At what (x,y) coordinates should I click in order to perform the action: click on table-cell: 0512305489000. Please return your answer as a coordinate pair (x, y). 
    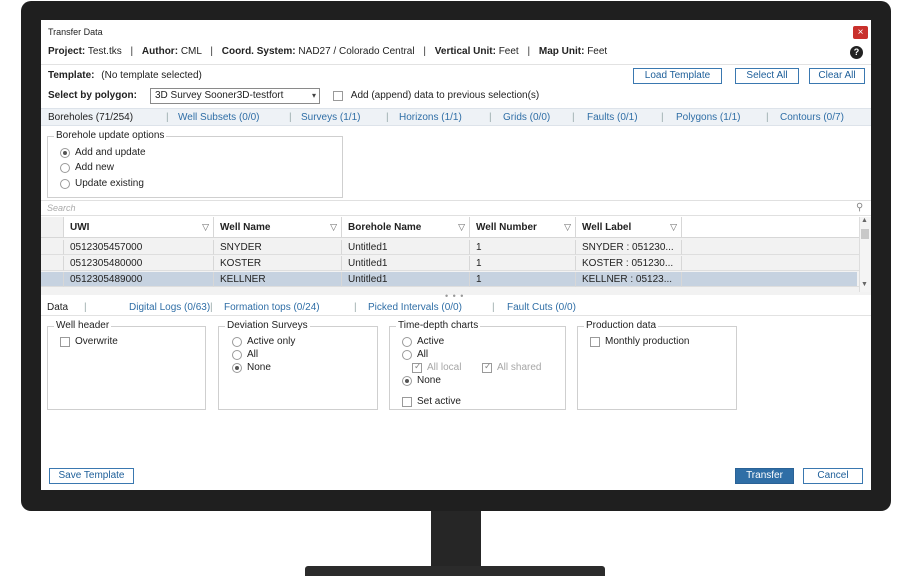
    Looking at the image, I should click on (139, 279).